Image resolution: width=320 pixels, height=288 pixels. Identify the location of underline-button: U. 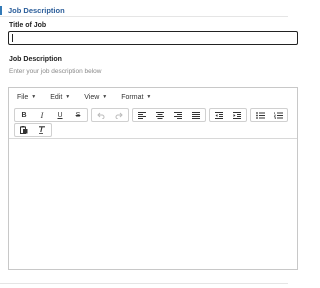
(60, 115).